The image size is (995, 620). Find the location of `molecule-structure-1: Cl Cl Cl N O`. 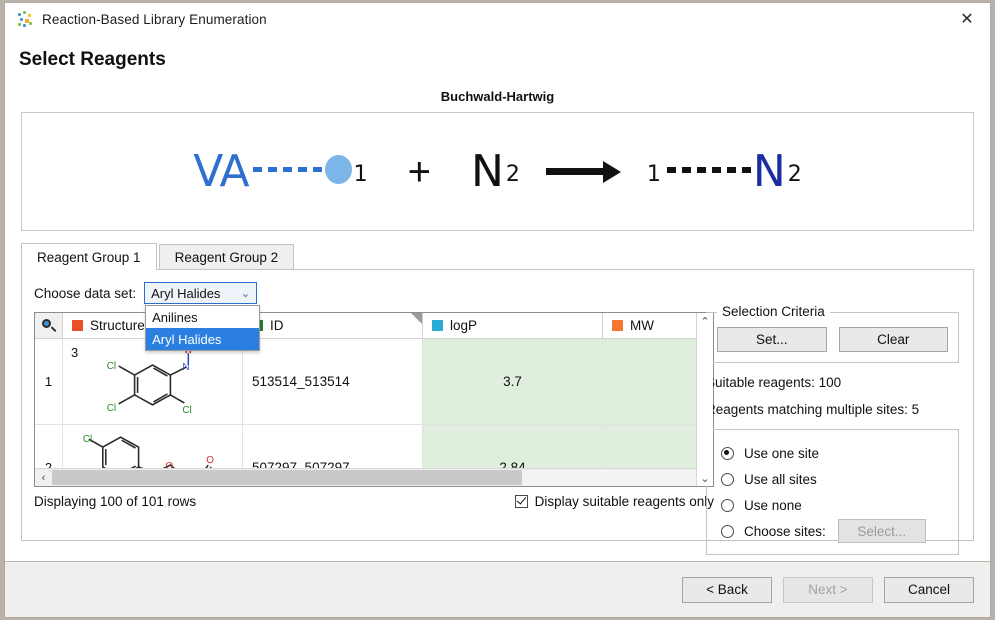

molecule-structure-1: Cl Cl Cl N O is located at coordinates (149, 378).